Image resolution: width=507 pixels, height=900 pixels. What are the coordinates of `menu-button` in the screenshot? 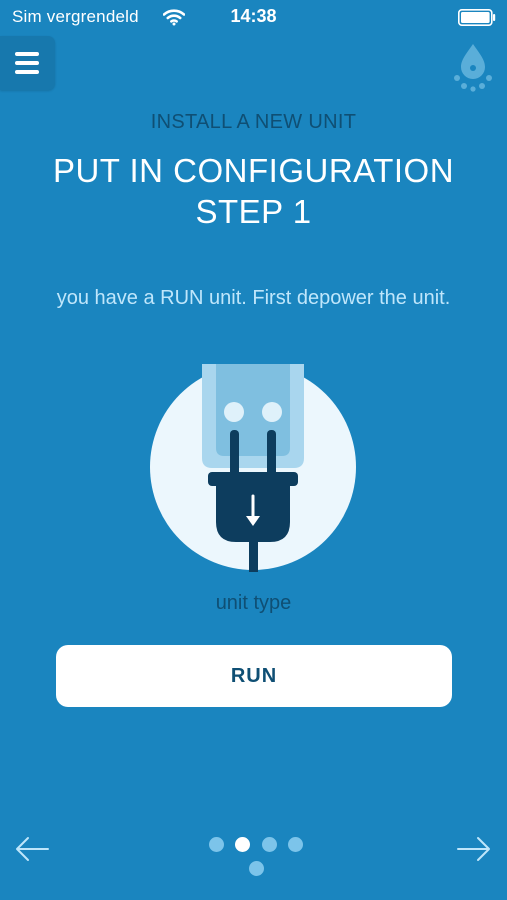 It's located at (27, 63).